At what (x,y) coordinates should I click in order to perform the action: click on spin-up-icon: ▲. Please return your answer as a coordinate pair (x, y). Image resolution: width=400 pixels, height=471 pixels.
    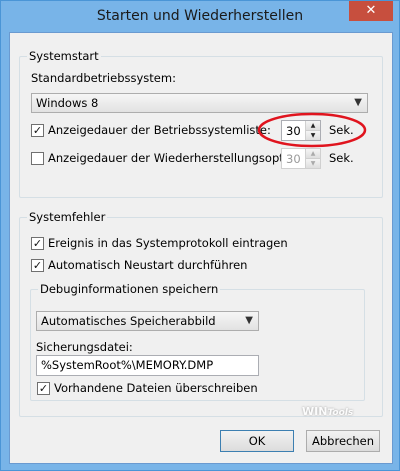
    Looking at the image, I should click on (313, 154).